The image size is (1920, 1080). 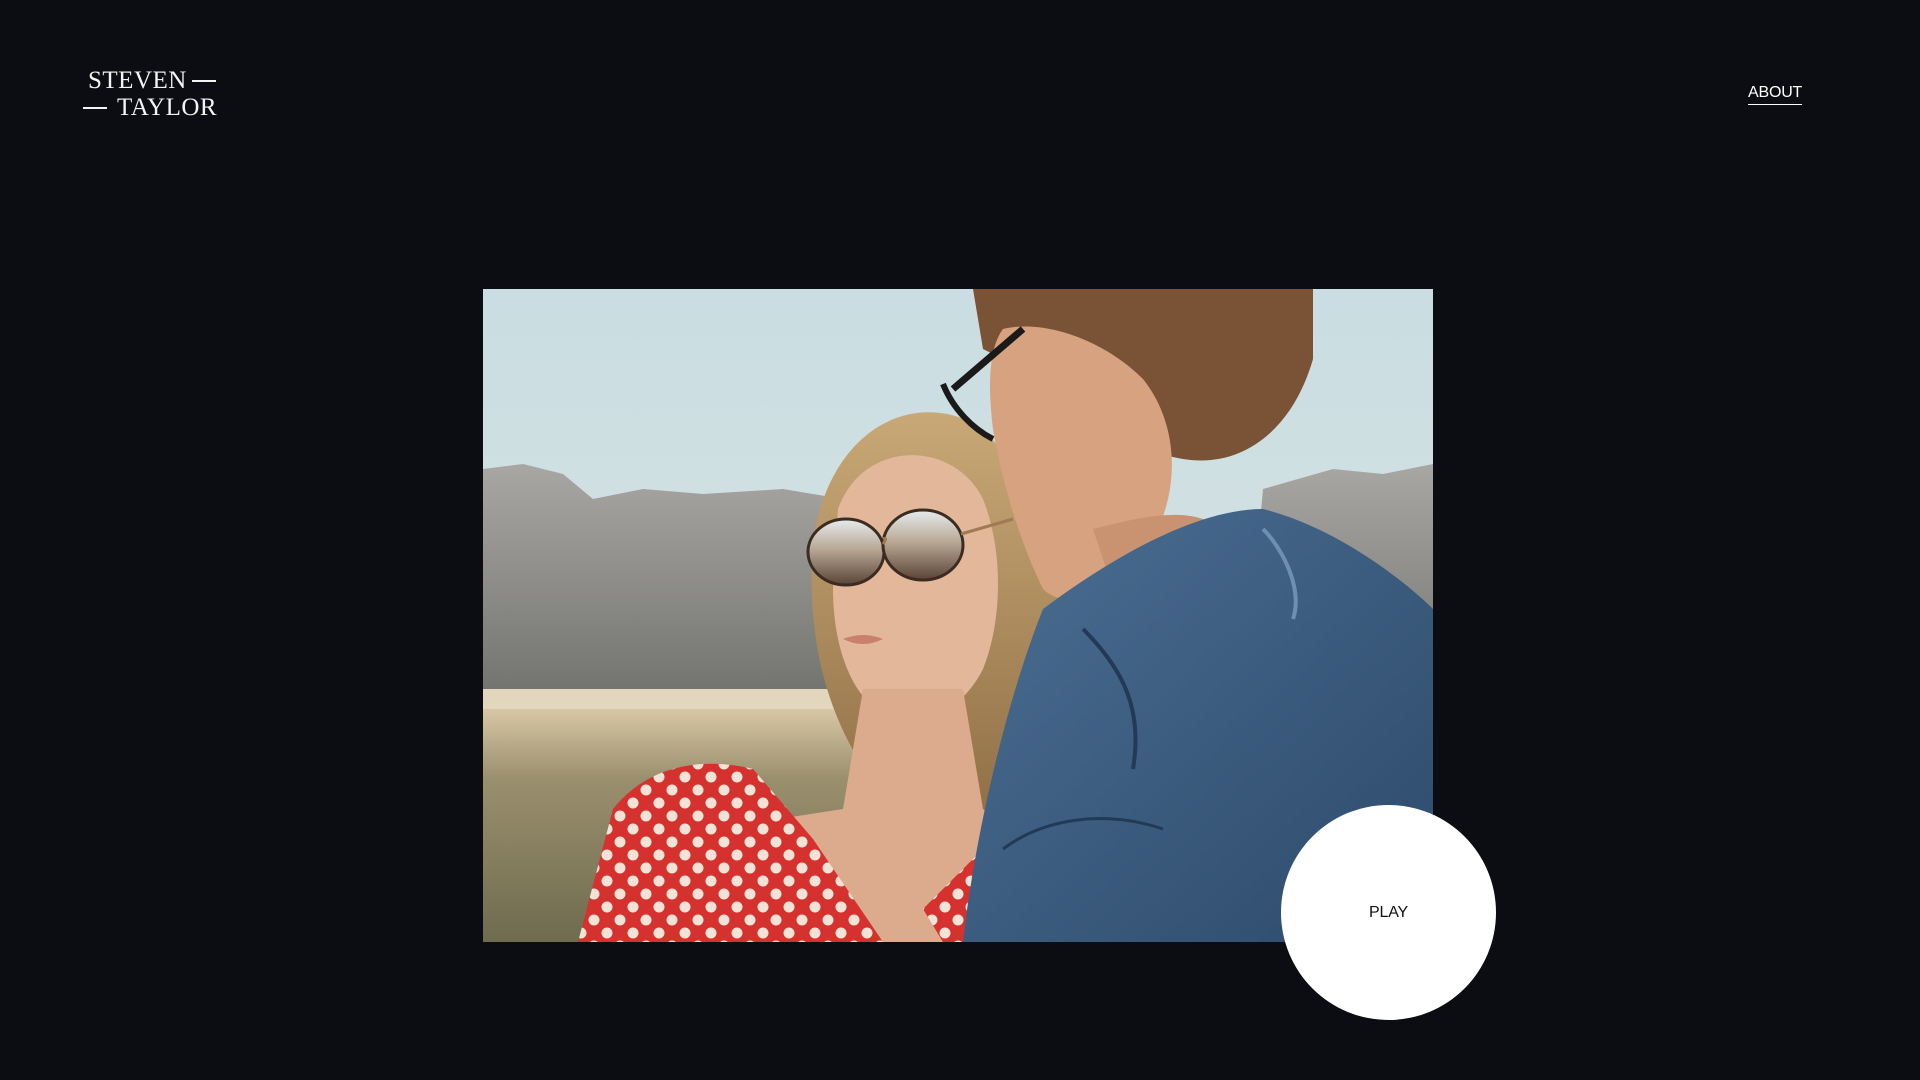 I want to click on play-button: PLAY, so click(x=1388, y=912).